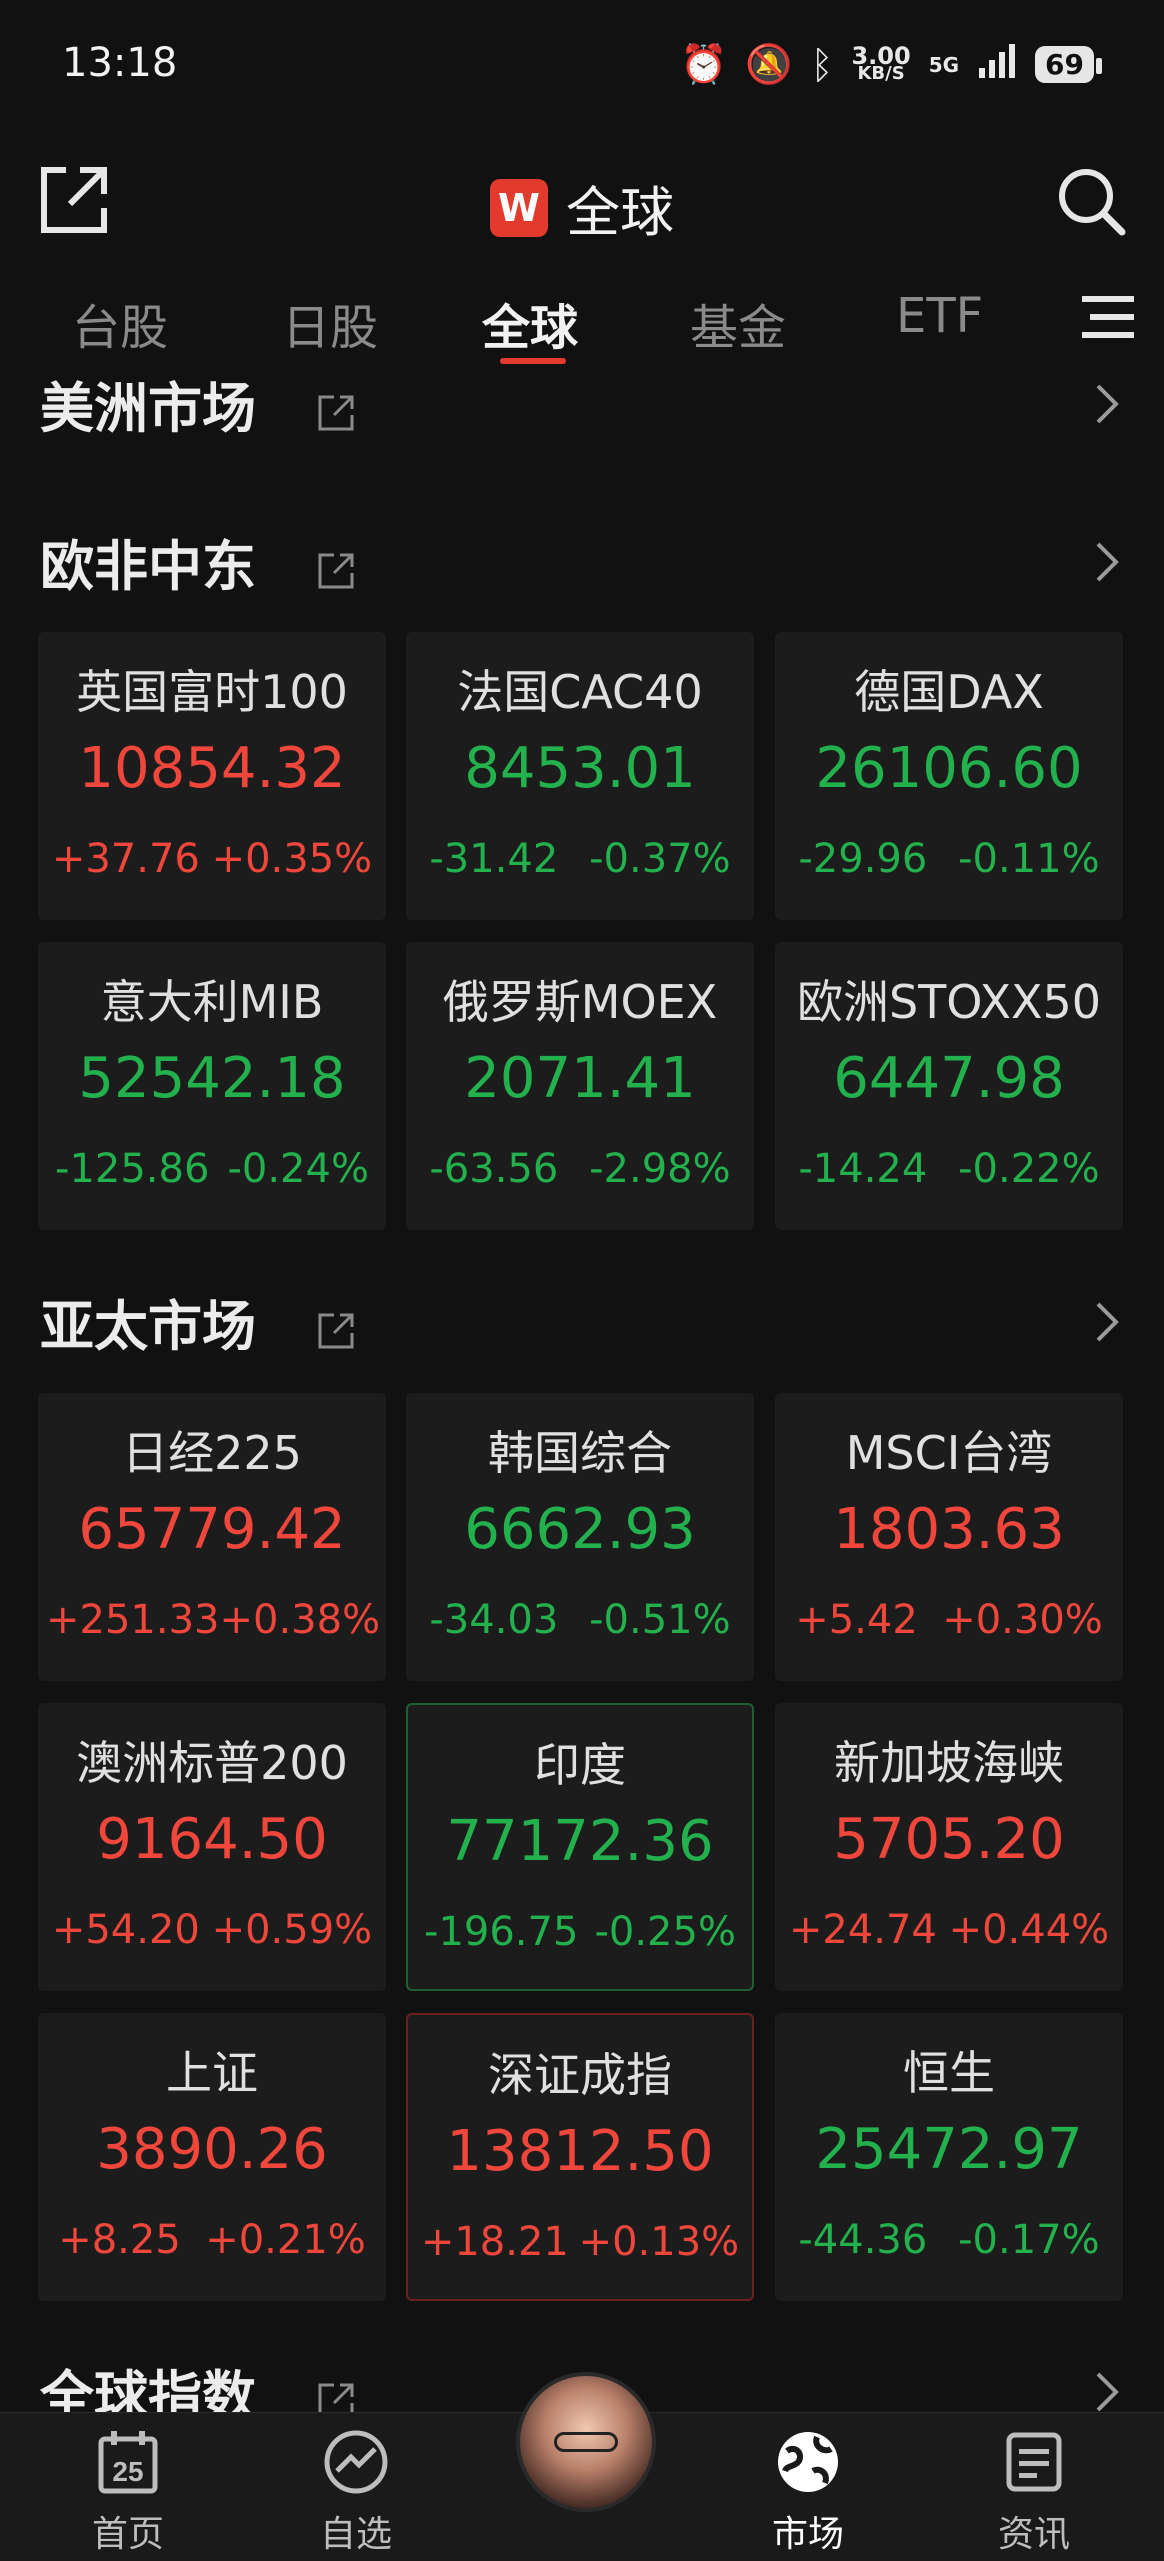 This screenshot has width=1164, height=2561. Describe the element at coordinates (212, 2240) in the screenshot. I see `index-changes: +8.25 +0.21%` at that location.